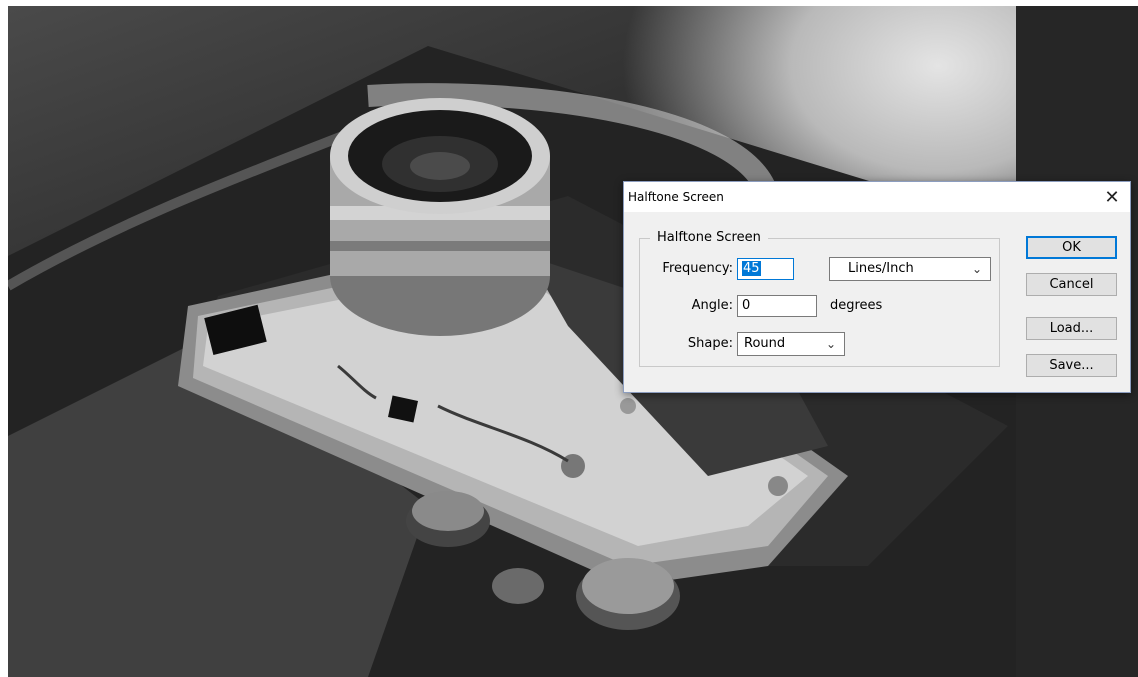  Describe the element at coordinates (751, 268) in the screenshot. I see `frequency-value: 45` at that location.